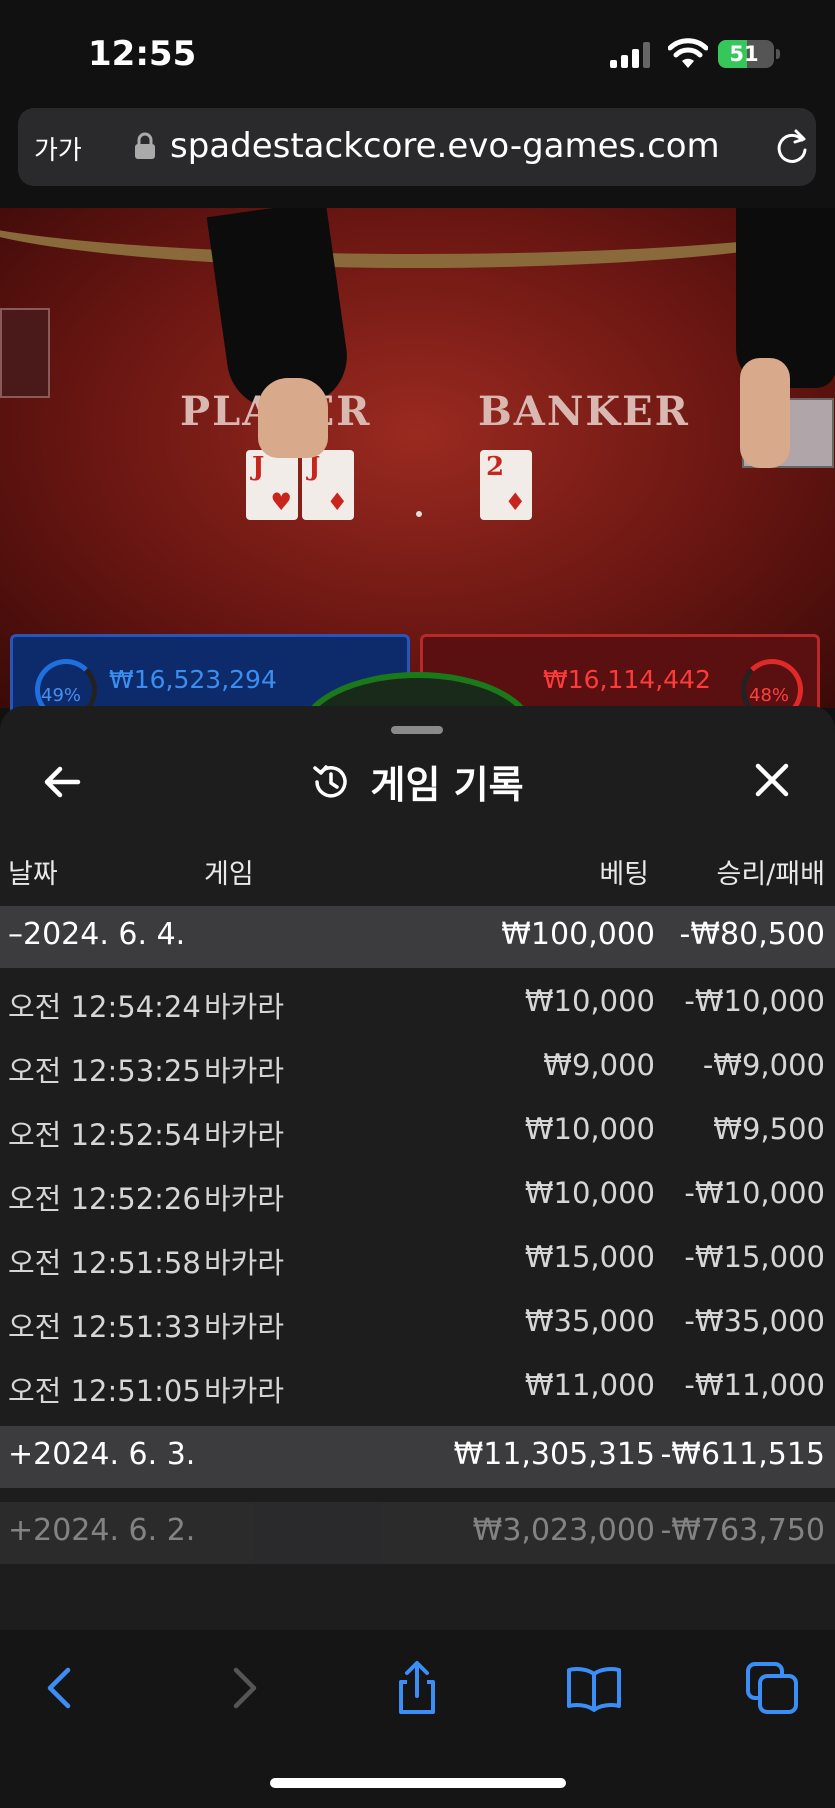 This screenshot has height=1808, width=835. I want to click on record-time: 오전 12:53:25, so click(104, 1071).